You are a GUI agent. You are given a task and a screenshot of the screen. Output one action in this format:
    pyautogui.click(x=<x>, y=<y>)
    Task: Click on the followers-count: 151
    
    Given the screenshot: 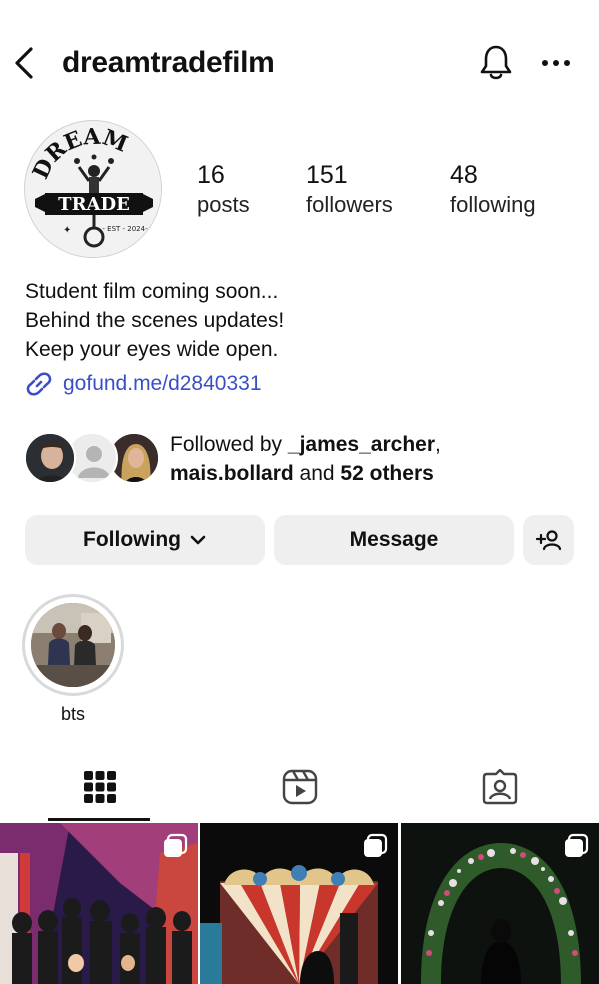 What is the action you would take?
    pyautogui.click(x=327, y=175)
    